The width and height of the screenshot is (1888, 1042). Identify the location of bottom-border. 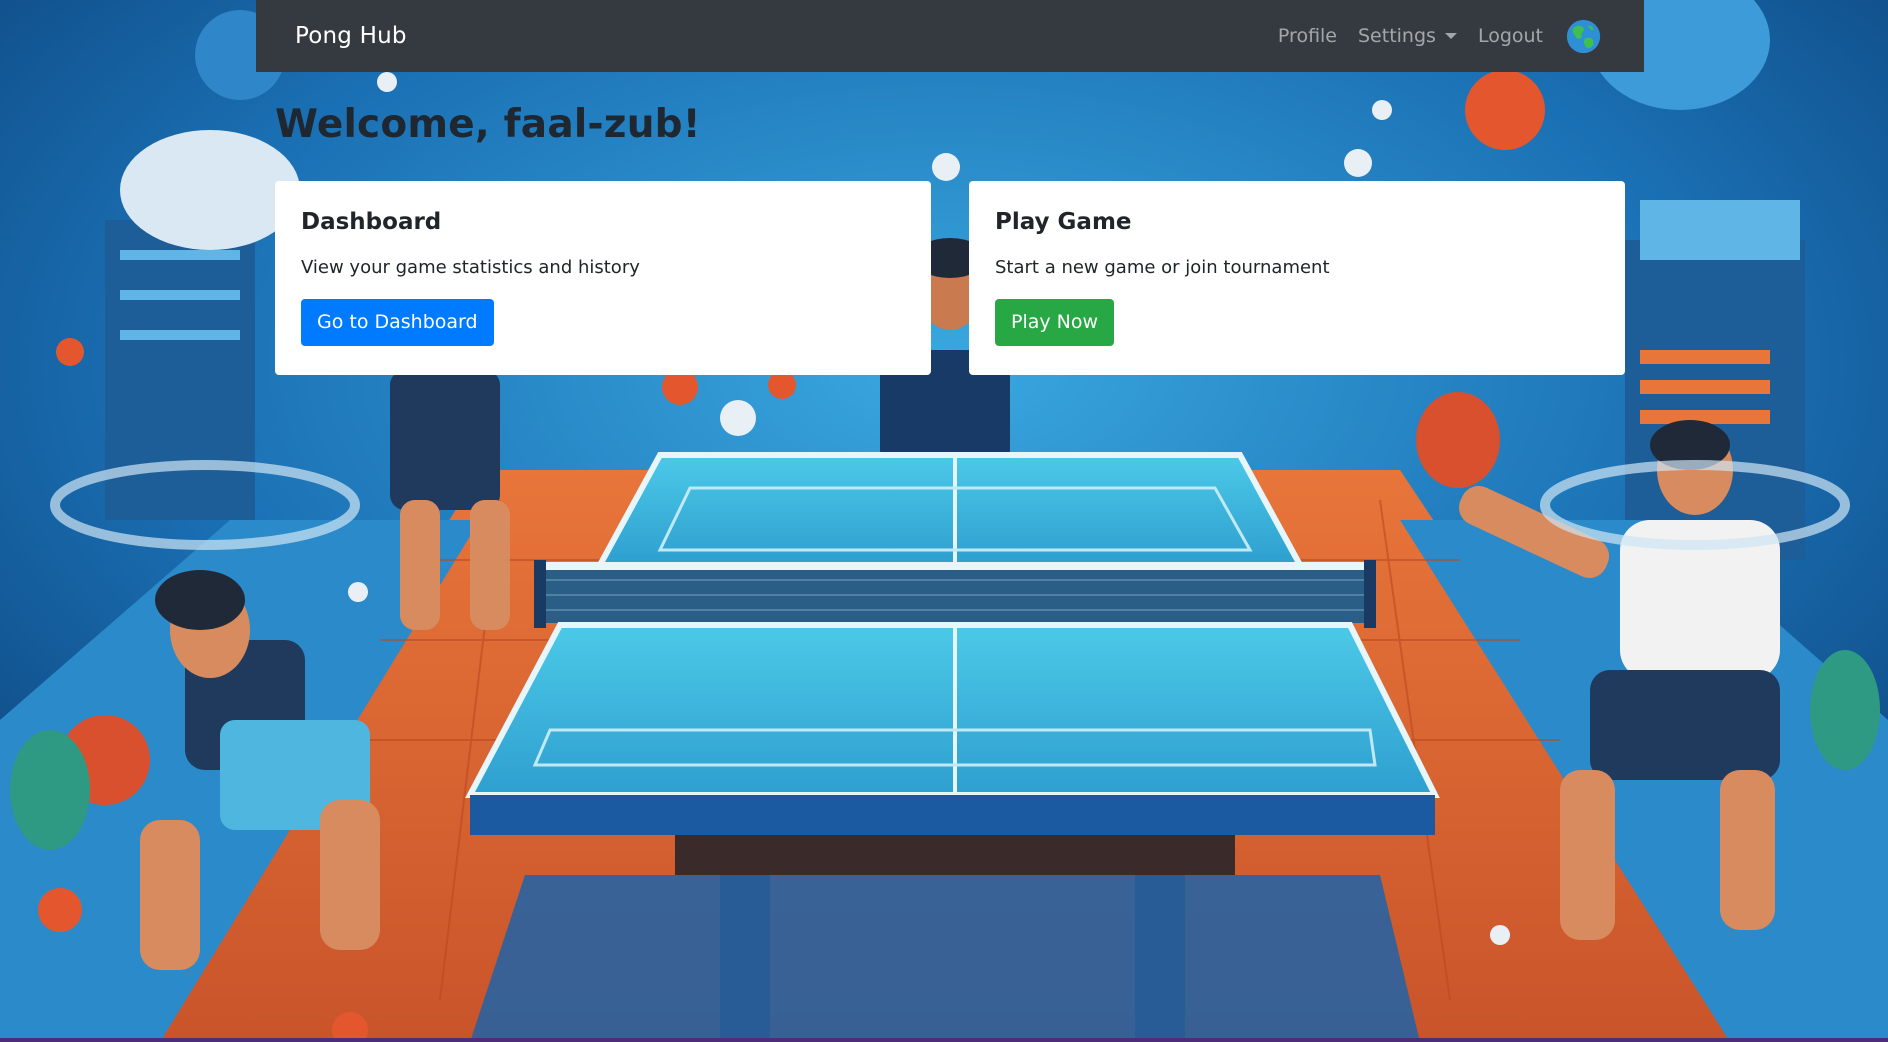
(944, 1040).